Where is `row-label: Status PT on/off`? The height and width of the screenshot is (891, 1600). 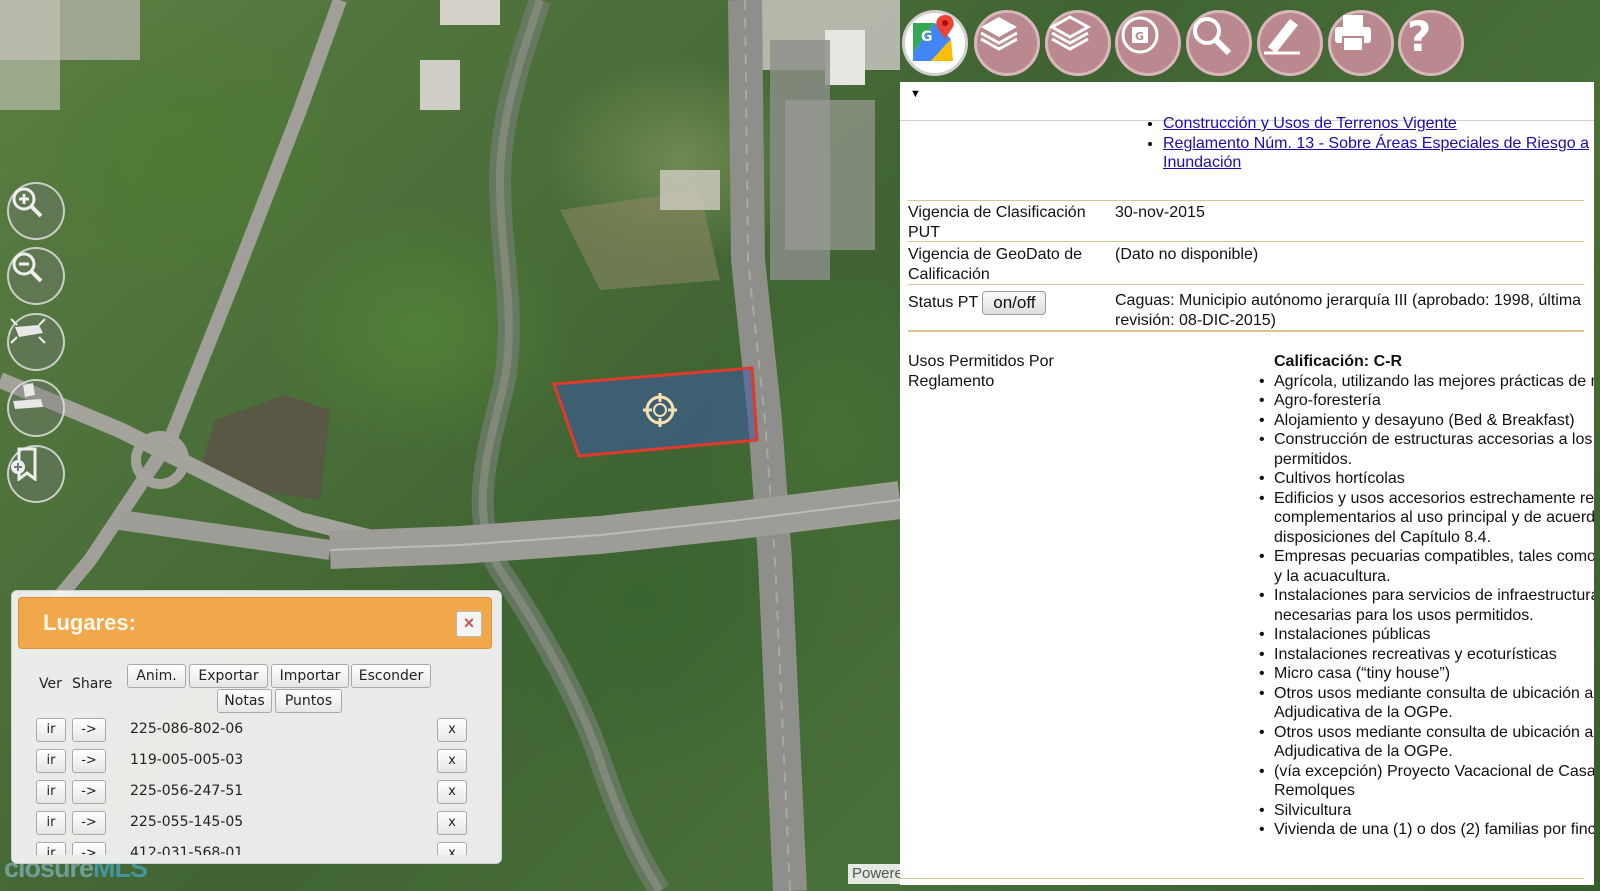
row-label: Status PT on/off is located at coordinates (1005, 303).